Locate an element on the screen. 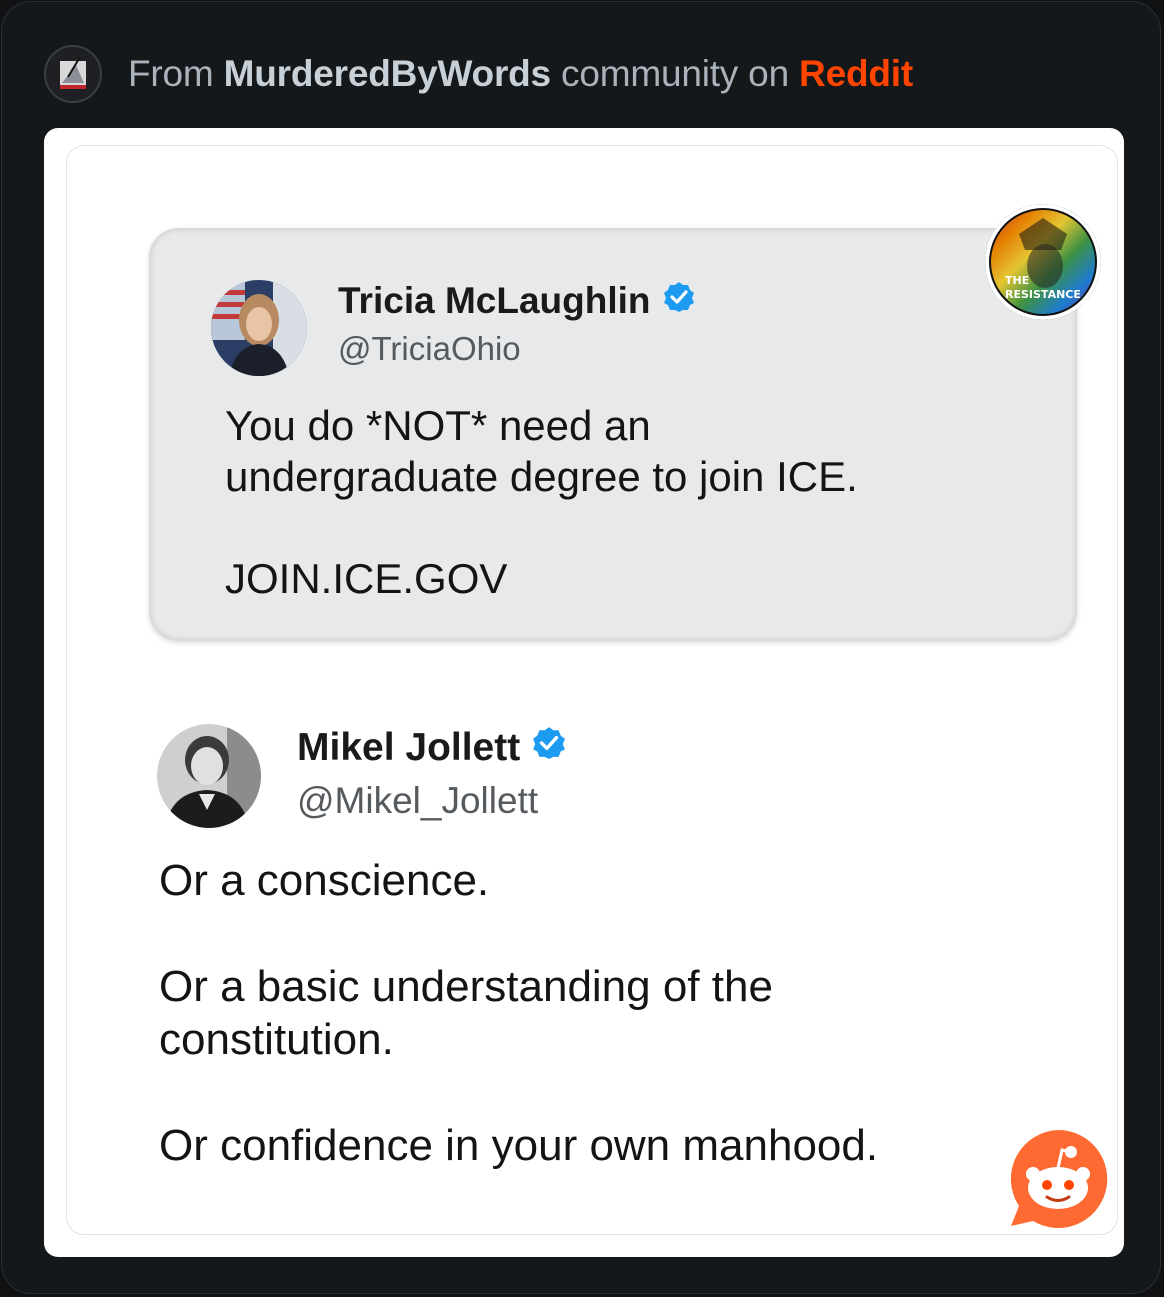 This screenshot has width=1164, height=1297. source-line: From MurderedByWords community on Reddit is located at coordinates (520, 74).